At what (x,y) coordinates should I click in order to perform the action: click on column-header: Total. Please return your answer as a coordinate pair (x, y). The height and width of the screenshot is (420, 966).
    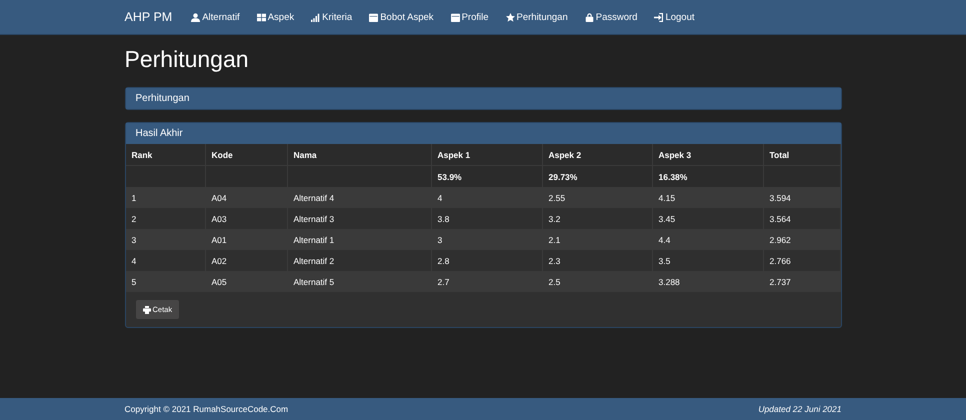
    Looking at the image, I should click on (801, 155).